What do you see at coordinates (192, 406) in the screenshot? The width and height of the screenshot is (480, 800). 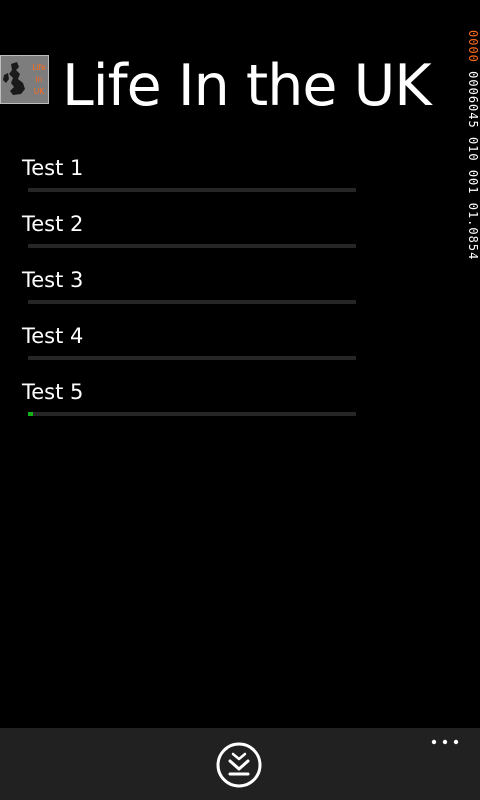 I see `test-item-5: Test 5` at bounding box center [192, 406].